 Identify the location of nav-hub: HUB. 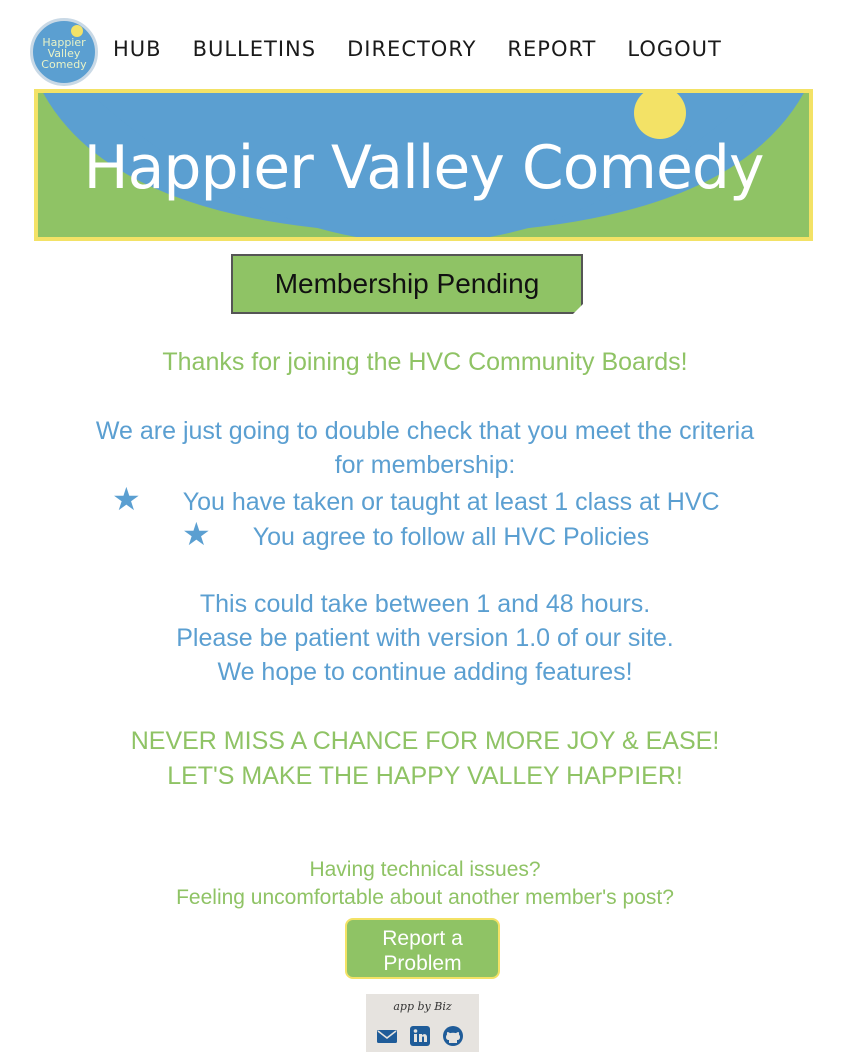
(137, 49).